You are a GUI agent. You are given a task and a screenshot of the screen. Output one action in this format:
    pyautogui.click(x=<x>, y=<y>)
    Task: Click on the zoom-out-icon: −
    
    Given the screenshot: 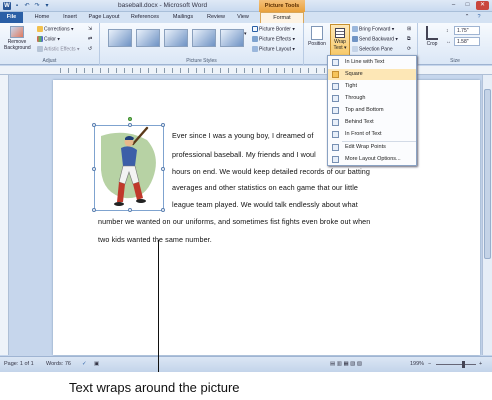 What is the action you would take?
    pyautogui.click(x=429, y=364)
    